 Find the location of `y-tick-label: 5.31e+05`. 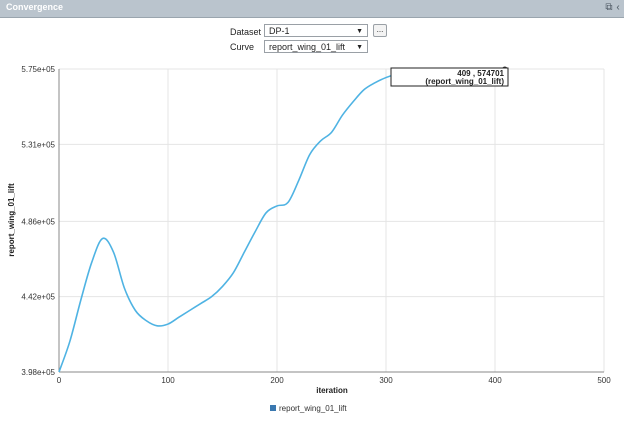

y-tick-label: 5.31e+05 is located at coordinates (38, 144).